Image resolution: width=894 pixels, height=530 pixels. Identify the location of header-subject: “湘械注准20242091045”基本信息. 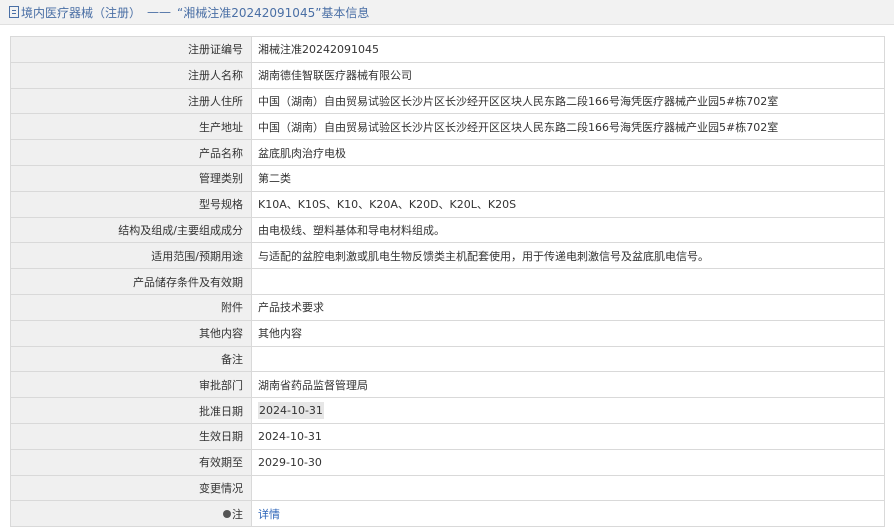
(273, 12).